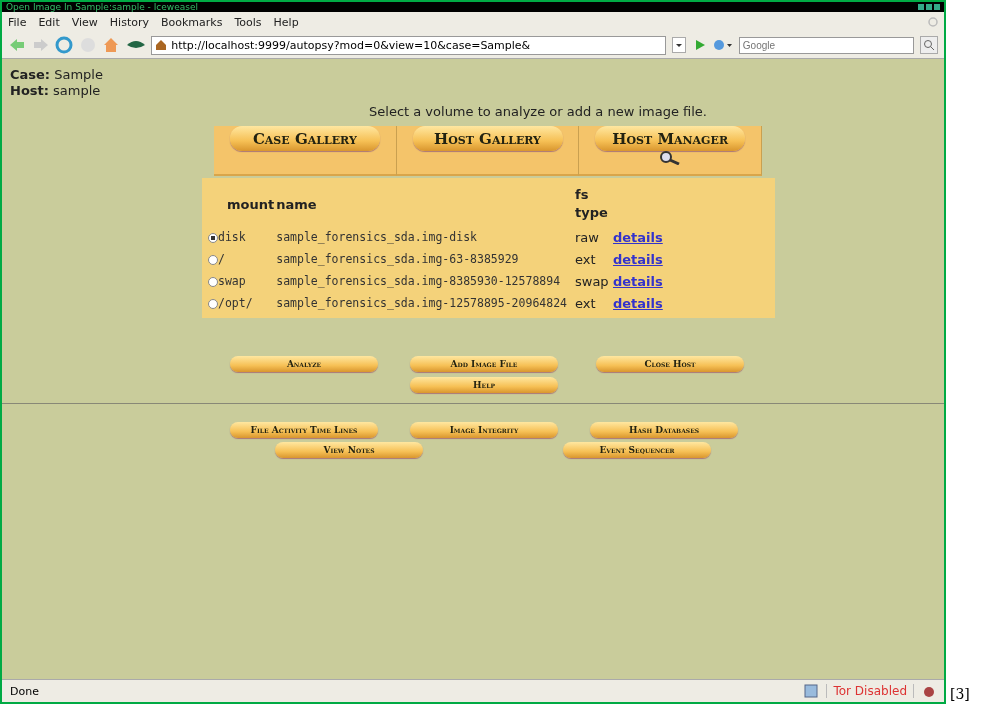 The image size is (1006, 710). I want to click on search-icon, so click(929, 45).